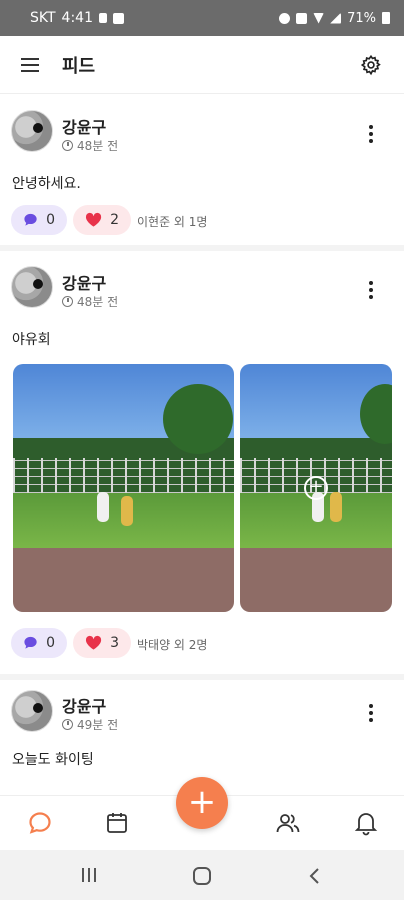 The height and width of the screenshot is (900, 404). Describe the element at coordinates (361, 18) in the screenshot. I see `battery-percent: 71%` at that location.